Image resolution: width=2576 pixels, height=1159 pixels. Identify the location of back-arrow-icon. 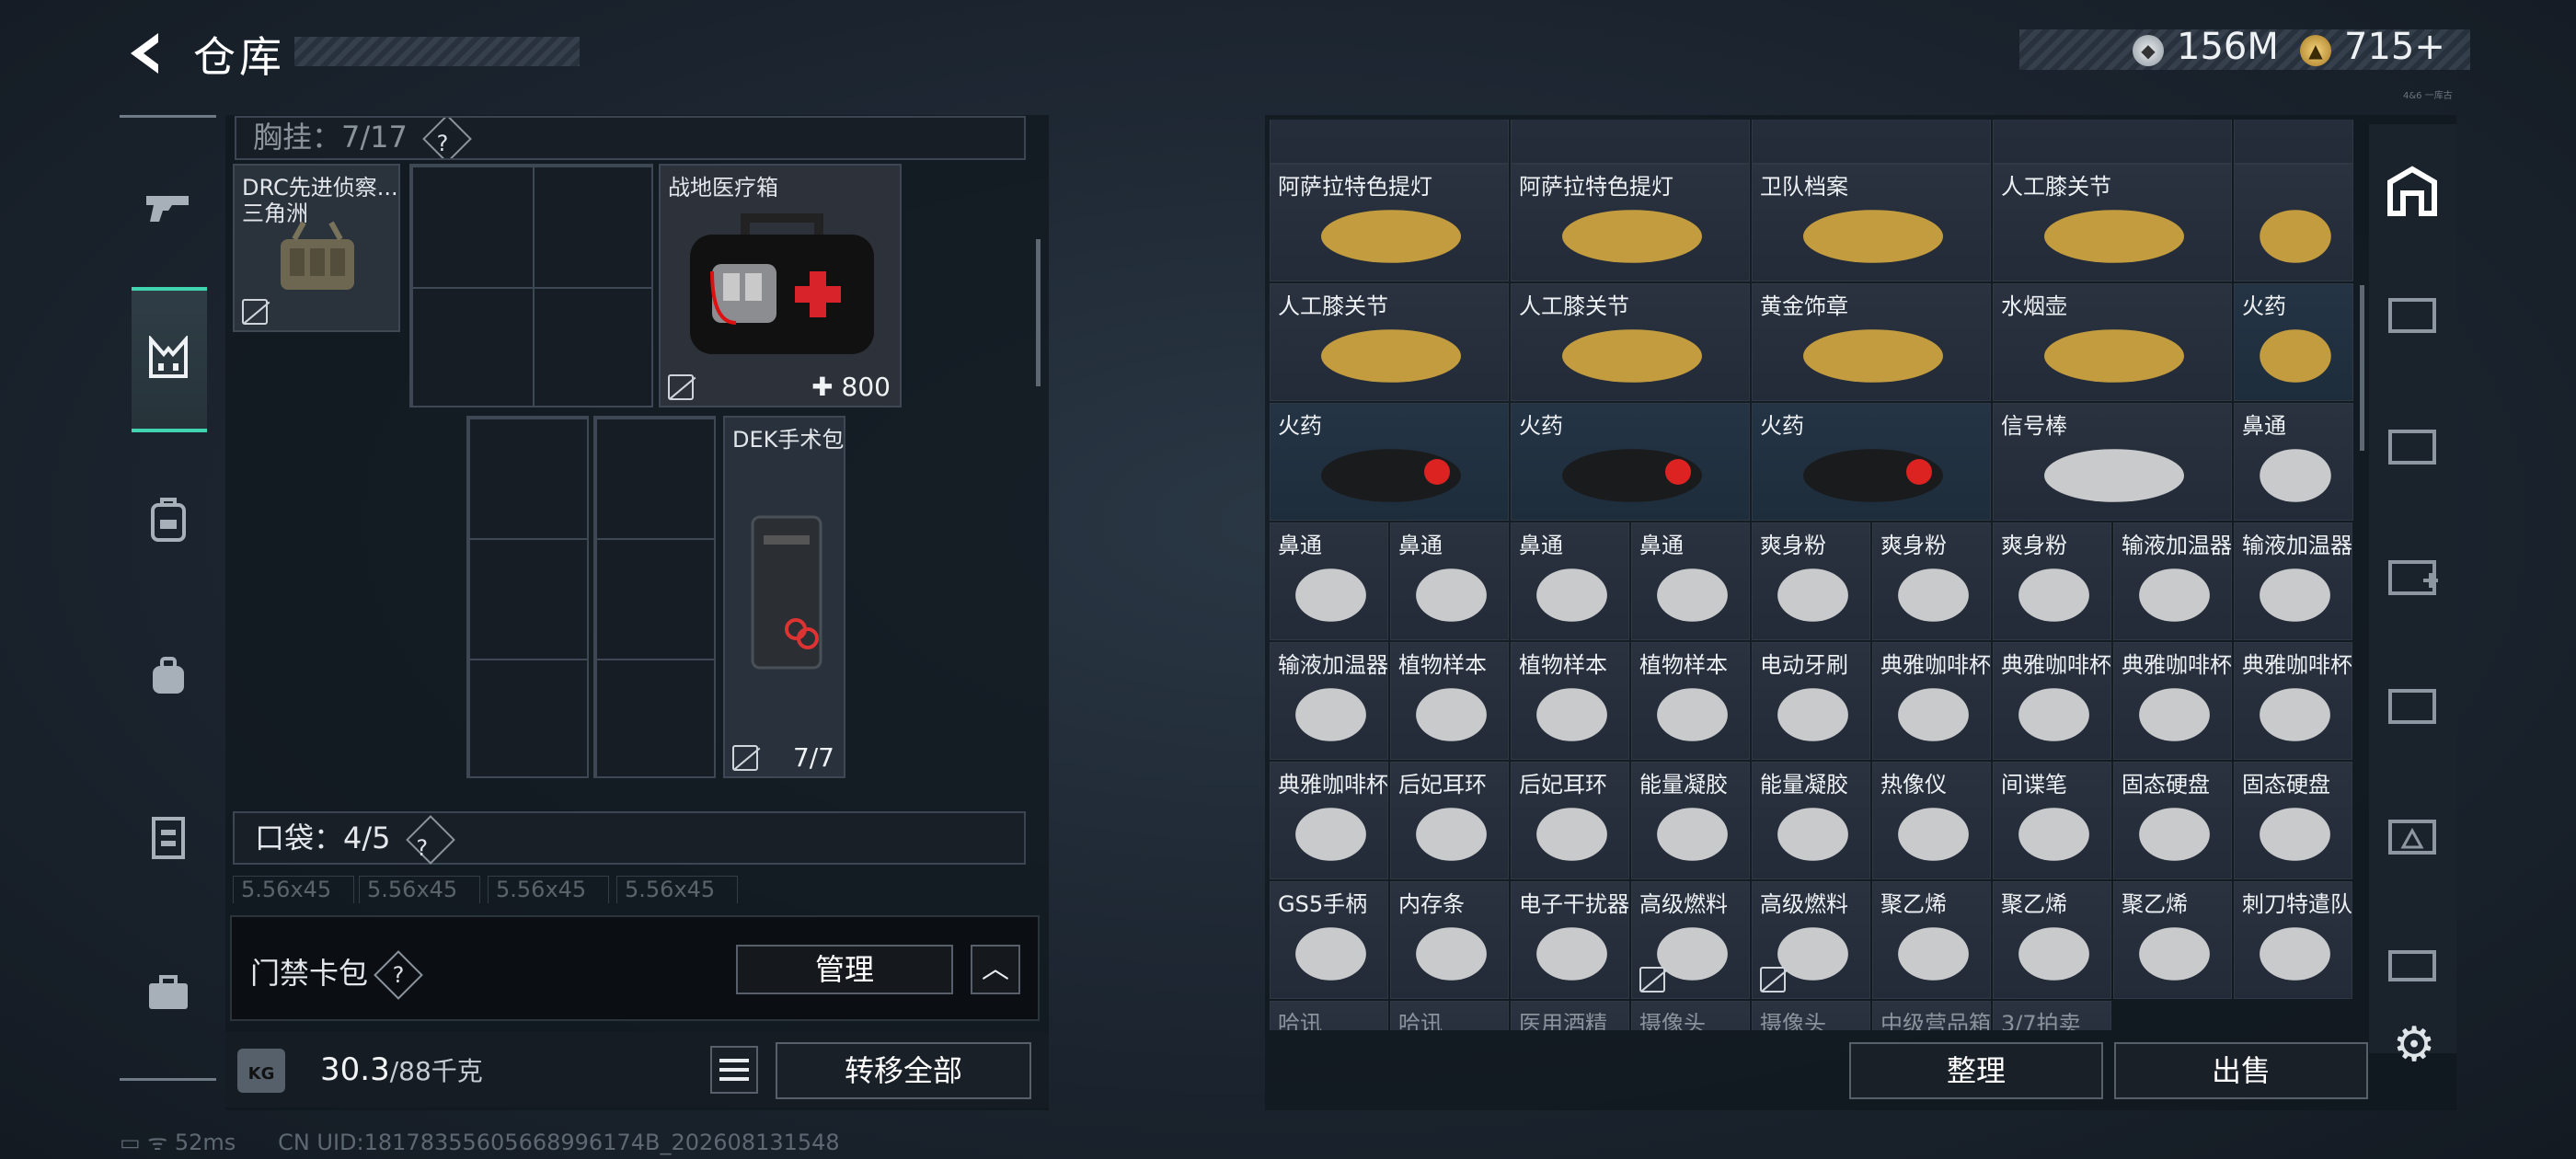
(147, 53).